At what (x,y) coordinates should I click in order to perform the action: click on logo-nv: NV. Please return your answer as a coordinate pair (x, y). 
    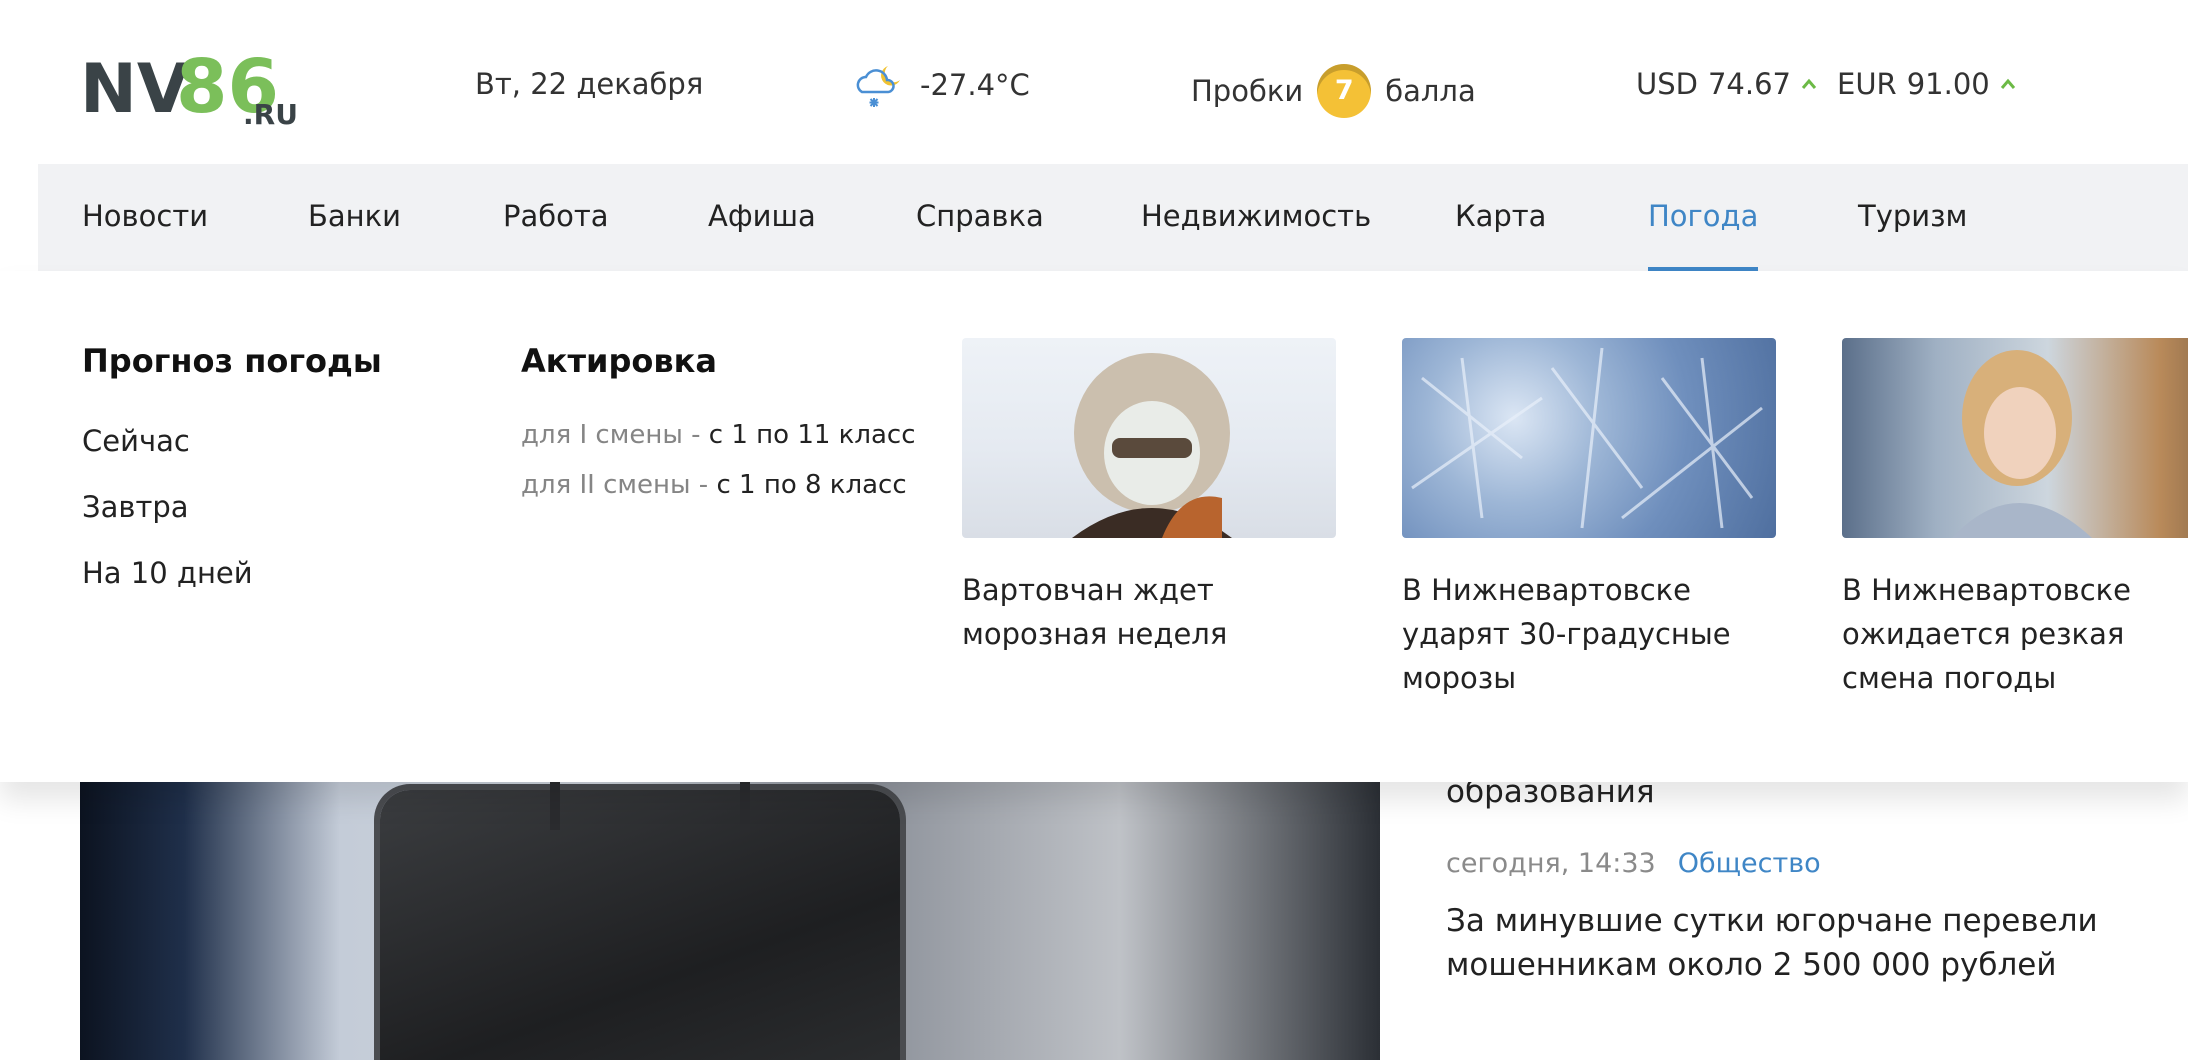
    Looking at the image, I should click on (135, 89).